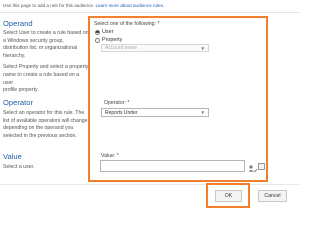  I want to click on learn-more-link: Learn more about audience rules., so click(129, 5).